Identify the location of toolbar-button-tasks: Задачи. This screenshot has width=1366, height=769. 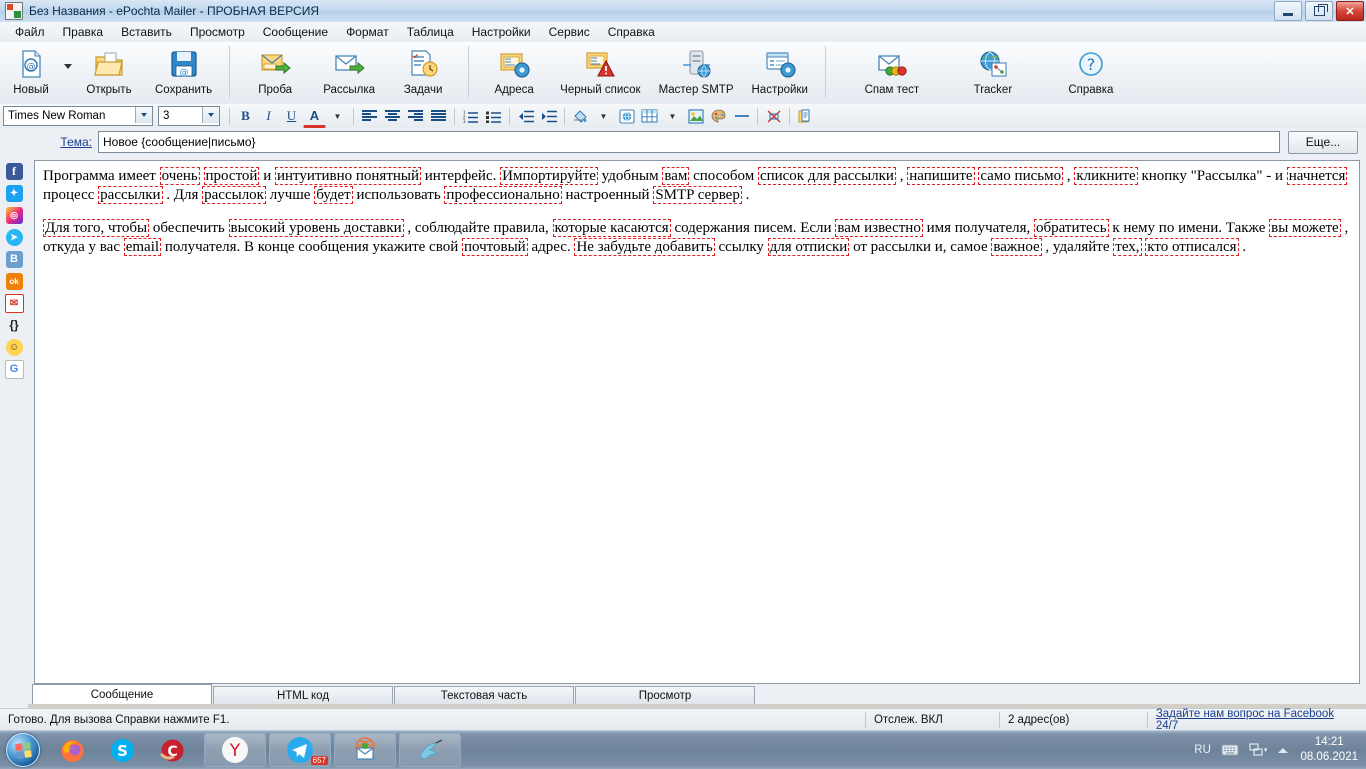
(423, 73).